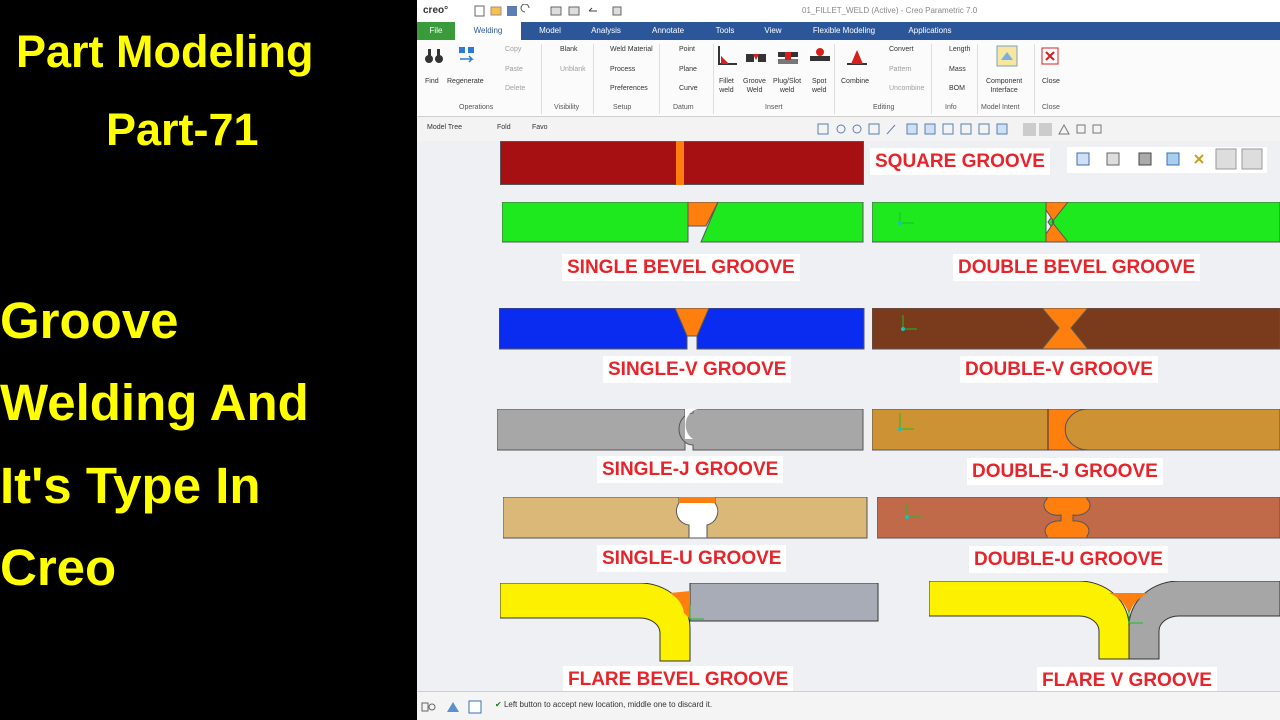 Image resolution: width=1280 pixels, height=720 pixels. I want to click on convert-button: Convert, so click(901, 49).